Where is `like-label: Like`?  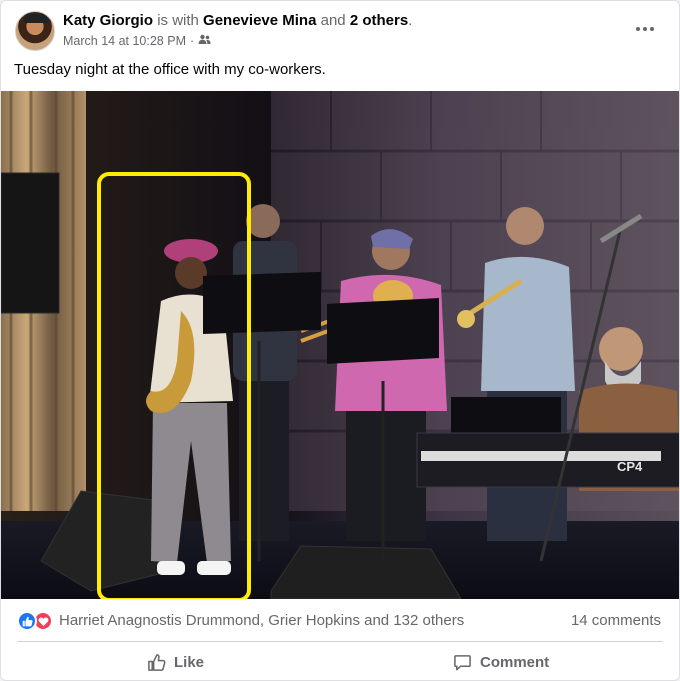
like-label: Like is located at coordinates (189, 662).